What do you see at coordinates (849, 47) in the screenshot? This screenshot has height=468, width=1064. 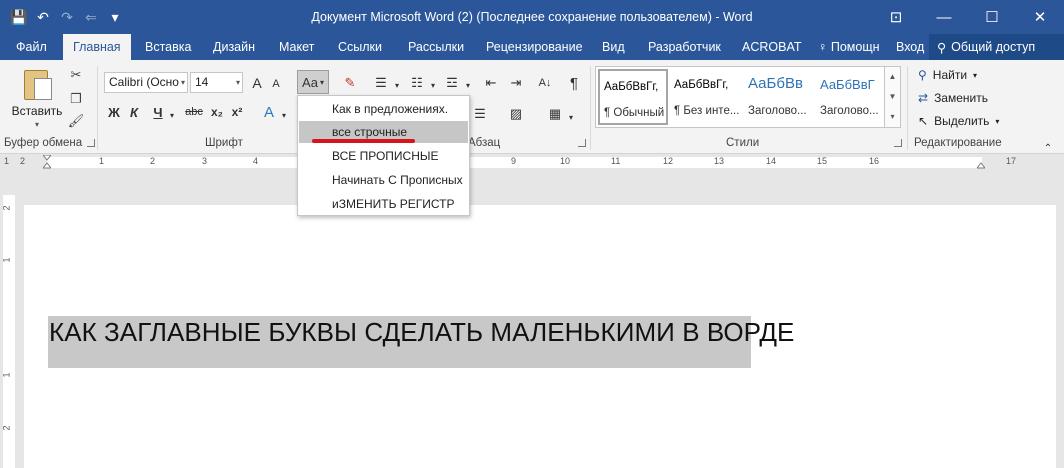 I see `tell-me-search: ♀ Помощн` at bounding box center [849, 47].